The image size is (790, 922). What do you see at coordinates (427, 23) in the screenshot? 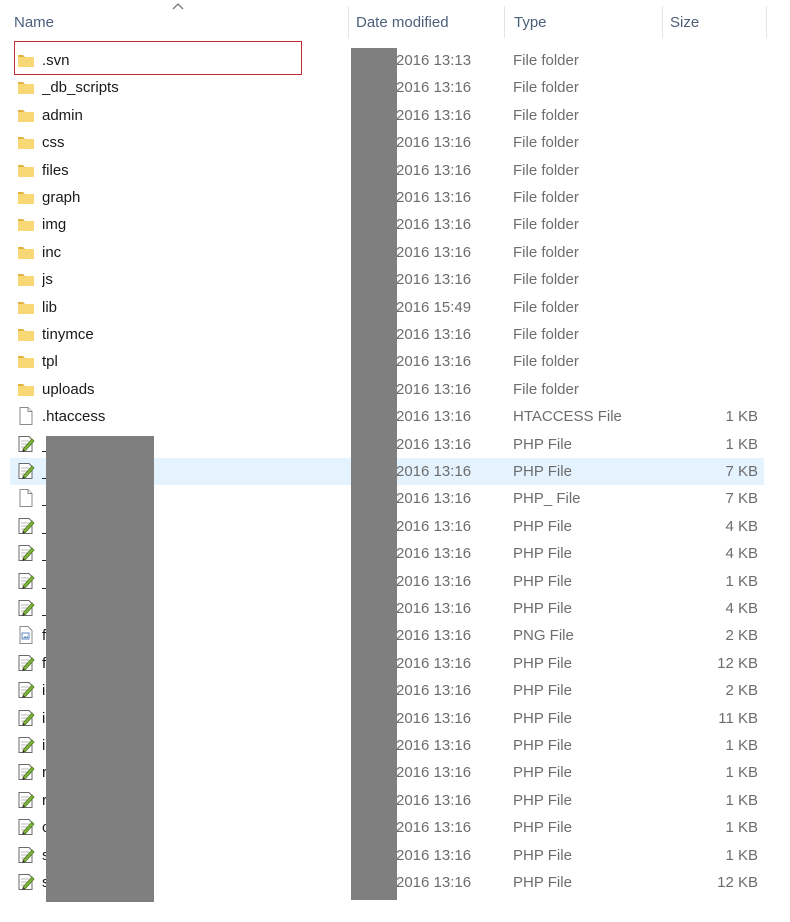
I see `column-header-date: Date modified` at bounding box center [427, 23].